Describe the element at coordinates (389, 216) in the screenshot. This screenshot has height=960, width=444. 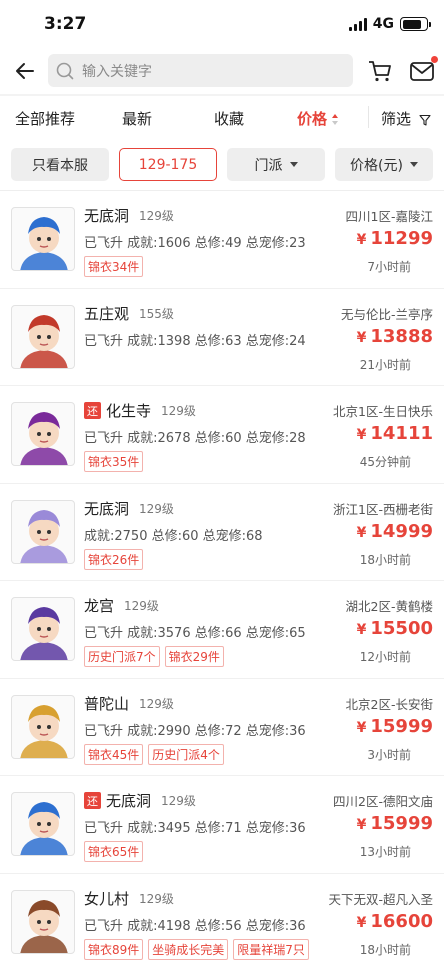
I see `server-name: 四川1区-嘉陵江` at that location.